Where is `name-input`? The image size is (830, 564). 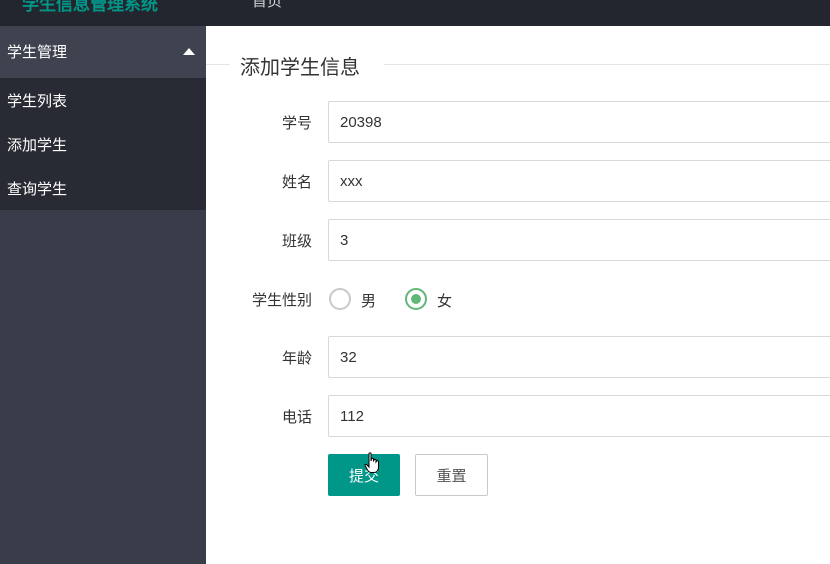
name-input is located at coordinates (579, 181).